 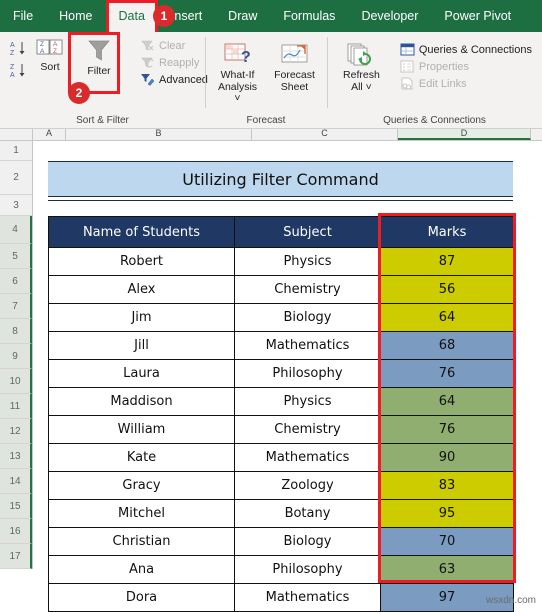 I want to click on row-header-1: 1, so click(x=16, y=151).